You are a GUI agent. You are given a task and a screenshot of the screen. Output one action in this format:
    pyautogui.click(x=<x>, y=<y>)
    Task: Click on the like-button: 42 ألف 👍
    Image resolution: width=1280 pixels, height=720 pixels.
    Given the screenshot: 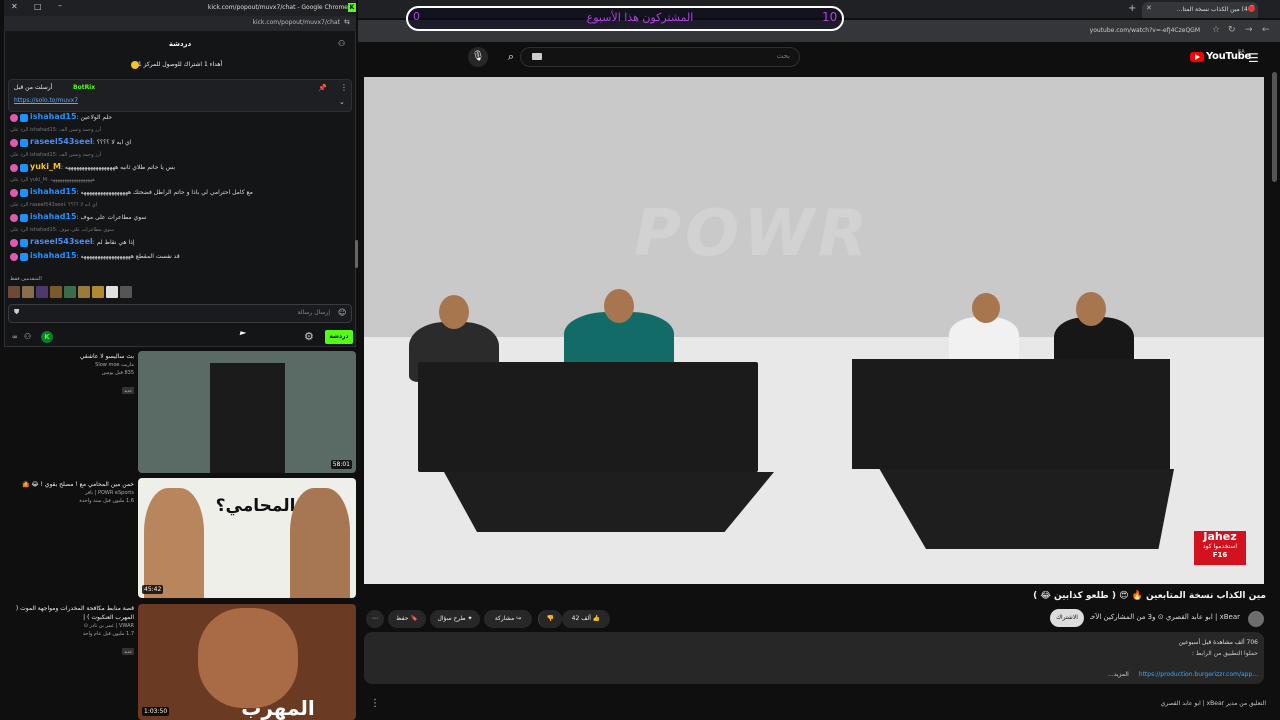 What is the action you would take?
    pyautogui.click(x=586, y=619)
    